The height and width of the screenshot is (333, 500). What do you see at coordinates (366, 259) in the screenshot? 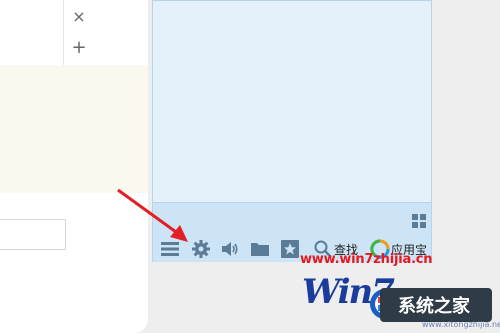
I see `watermark-url: www.win7zhijia.cn` at bounding box center [366, 259].